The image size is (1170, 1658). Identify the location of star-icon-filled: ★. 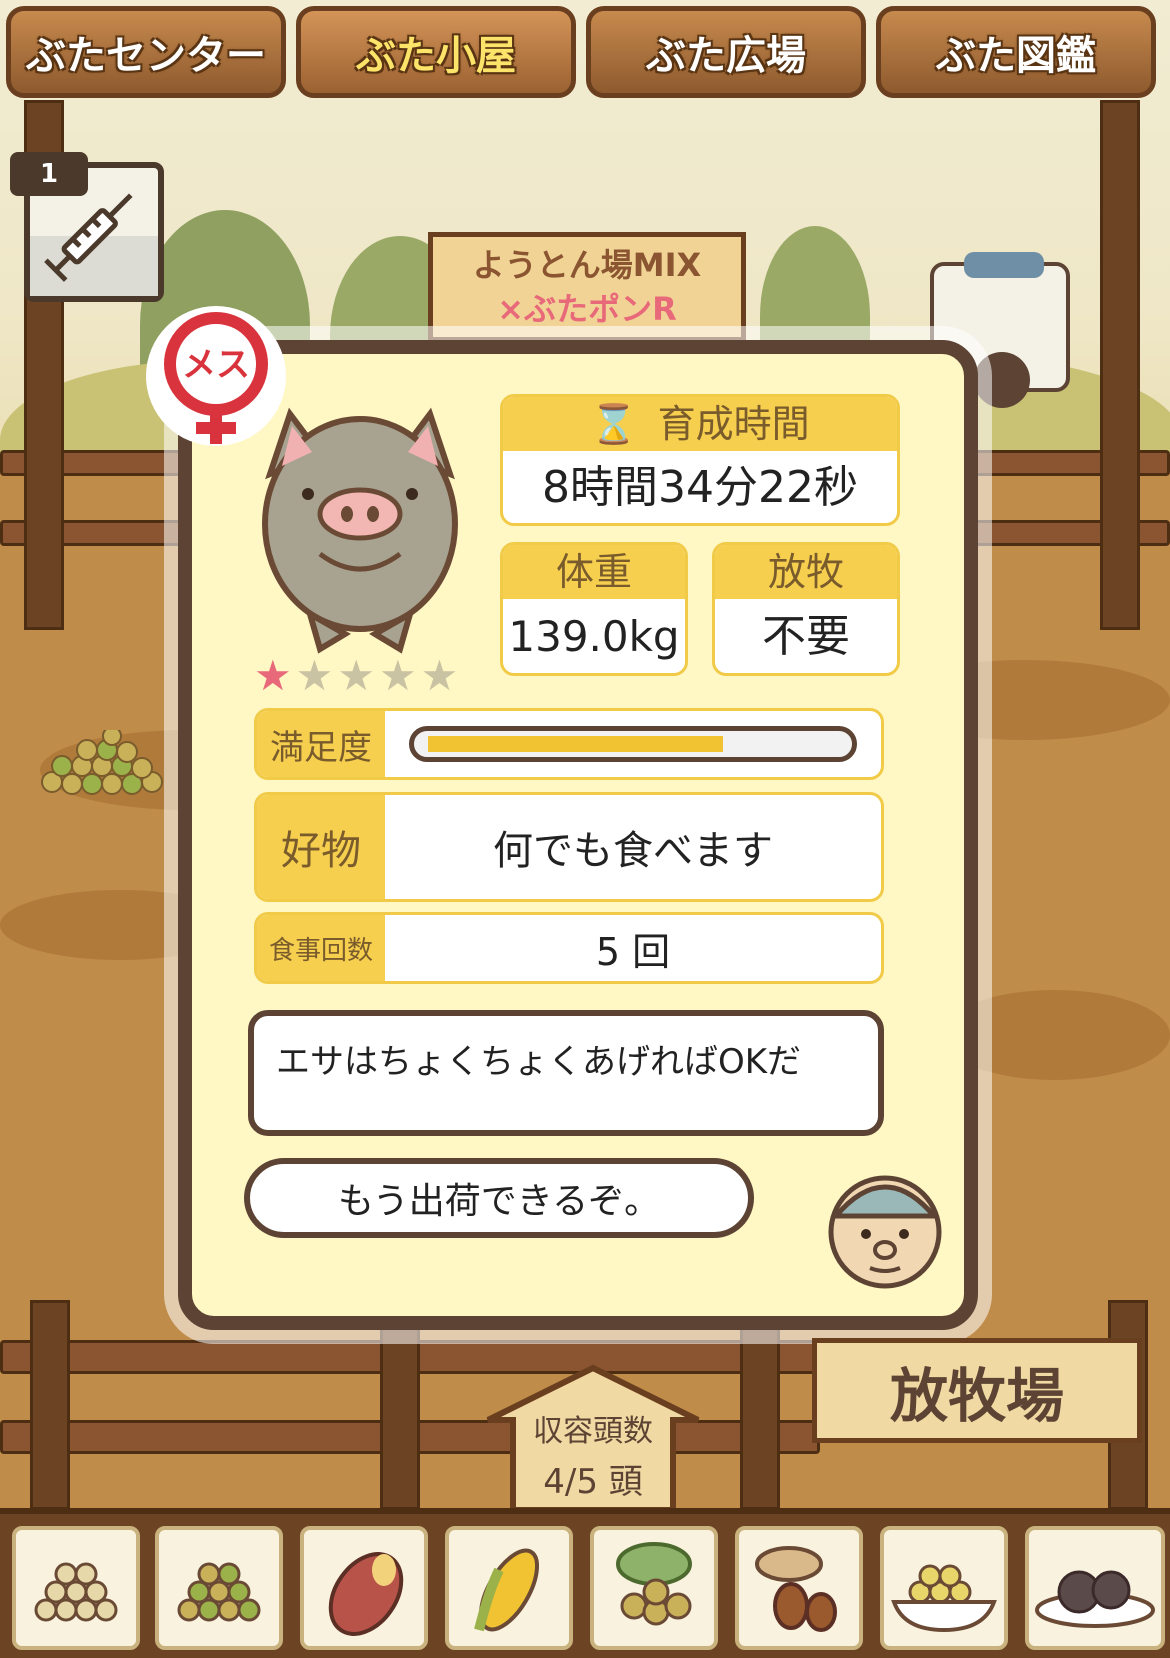
(273, 675).